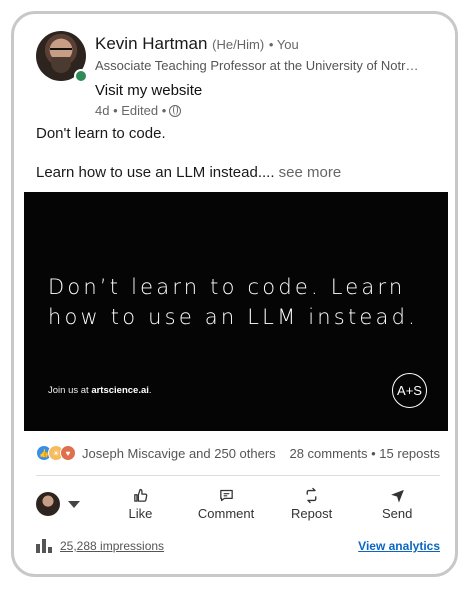 The width and height of the screenshot is (474, 592). What do you see at coordinates (141, 504) in the screenshot?
I see `like-button: Like` at bounding box center [141, 504].